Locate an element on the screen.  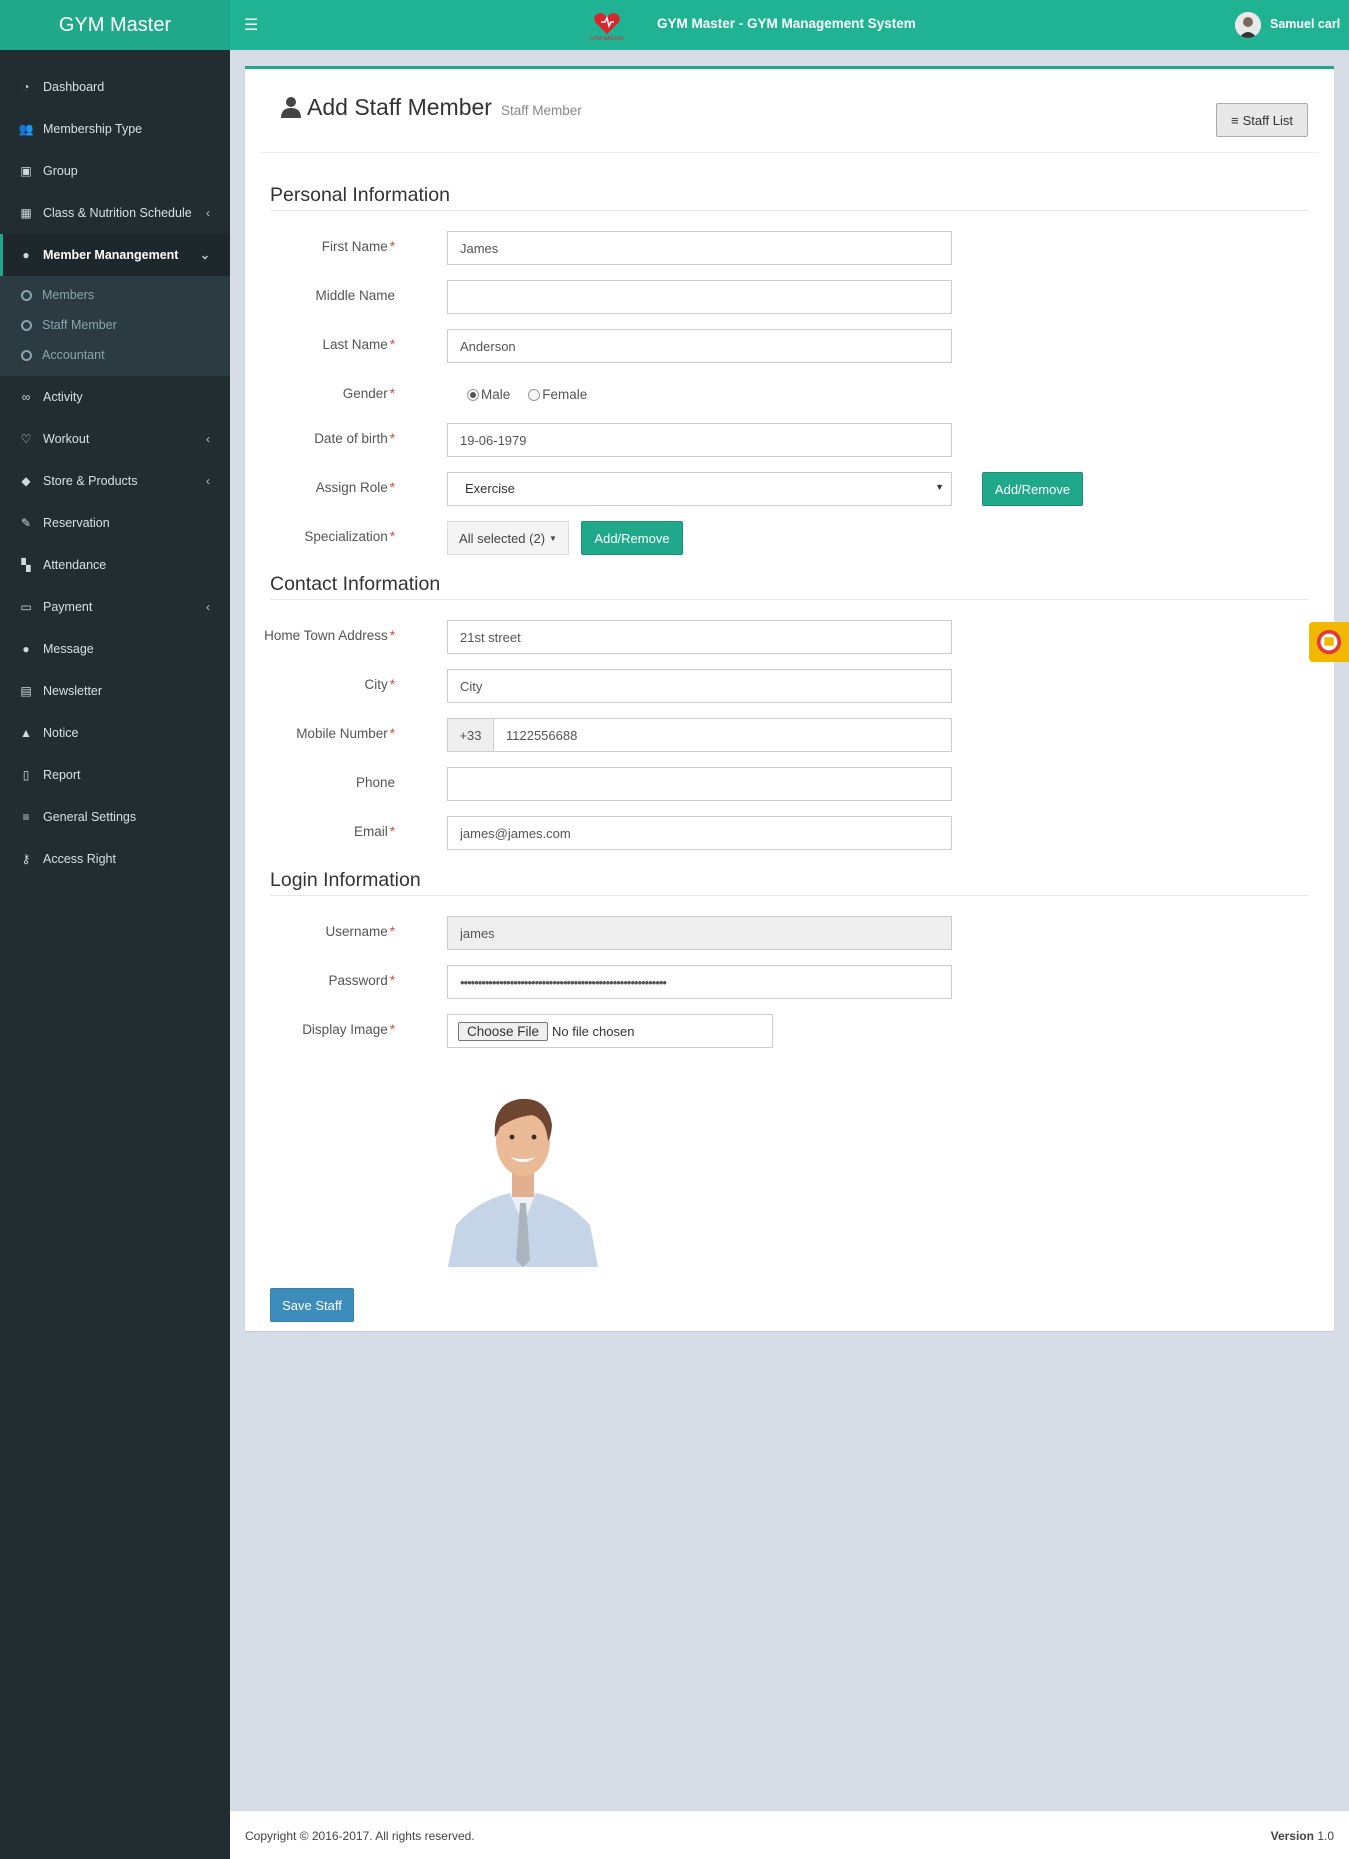
page-title: Add Staff Member Staff Member is located at coordinates (431, 107).